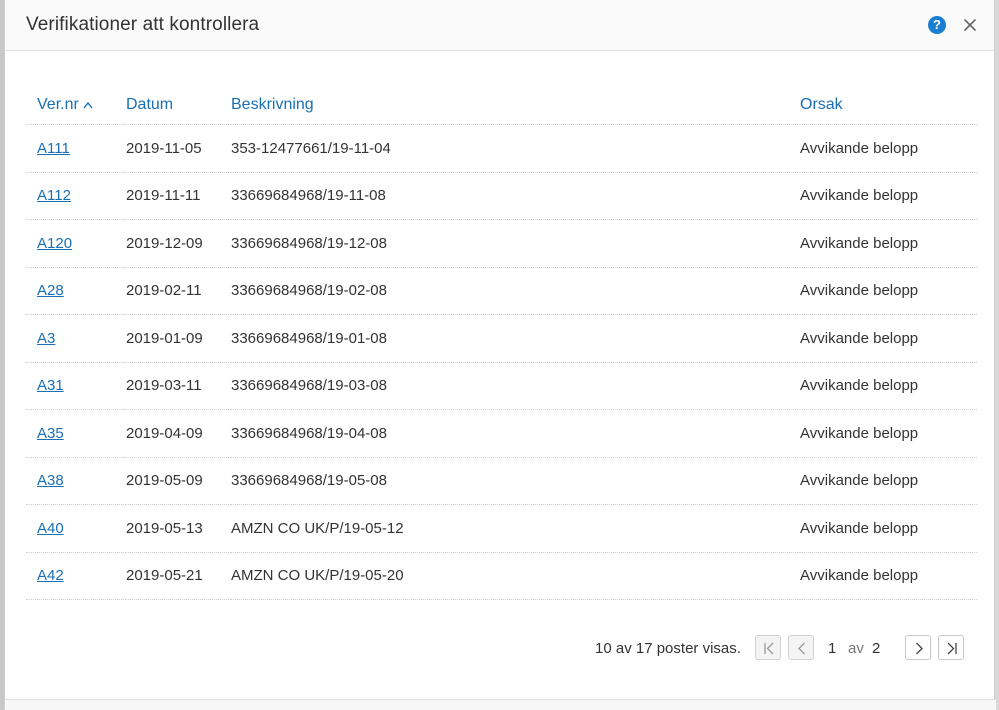  Describe the element at coordinates (499, 25) in the screenshot. I see `dialog-header: Verifikationer att kontrollera ?` at that location.